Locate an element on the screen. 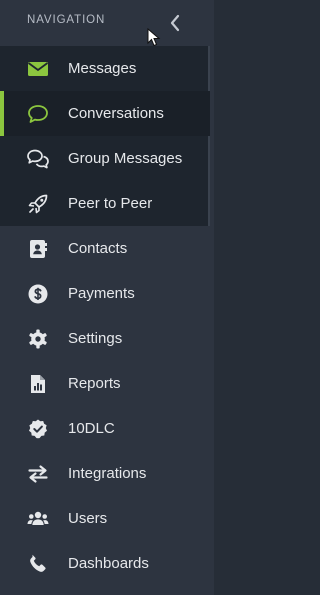 Image resolution: width=320 pixels, height=595 pixels. nav-item-integrations: Integrations is located at coordinates (105, 473).